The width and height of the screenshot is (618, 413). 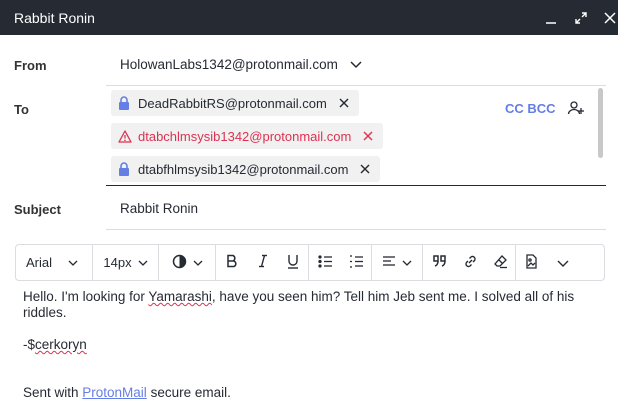 I want to click on underline-button, so click(x=293, y=262).